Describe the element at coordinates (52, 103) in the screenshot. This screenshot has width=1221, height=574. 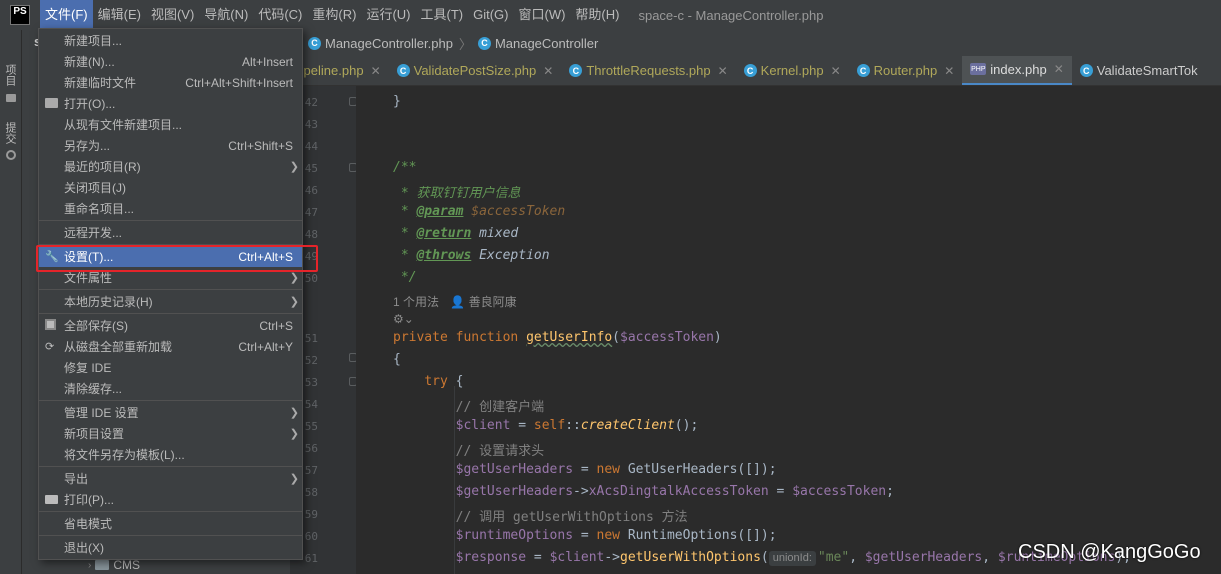
I see `folder-open-icon` at that location.